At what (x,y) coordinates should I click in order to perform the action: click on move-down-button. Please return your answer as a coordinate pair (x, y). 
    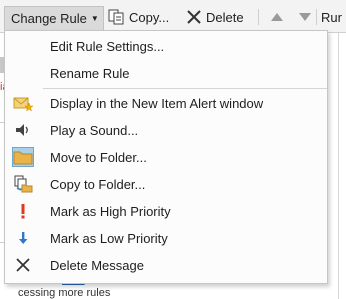
    Looking at the image, I should click on (305, 17).